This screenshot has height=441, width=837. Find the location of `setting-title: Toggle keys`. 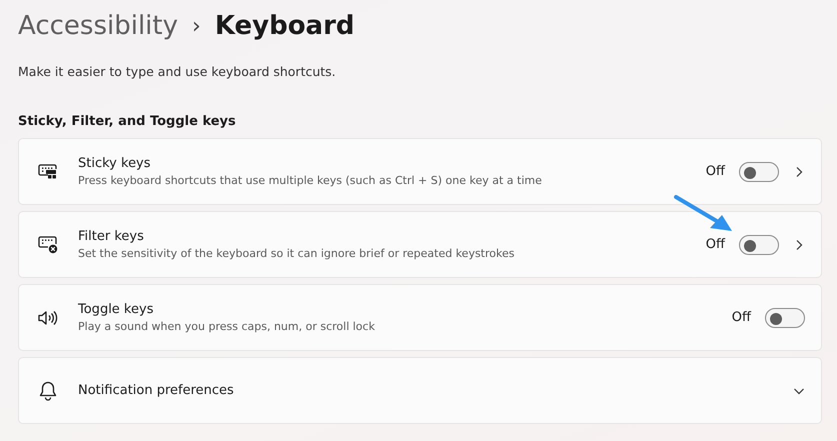

setting-title: Toggle keys is located at coordinates (116, 309).